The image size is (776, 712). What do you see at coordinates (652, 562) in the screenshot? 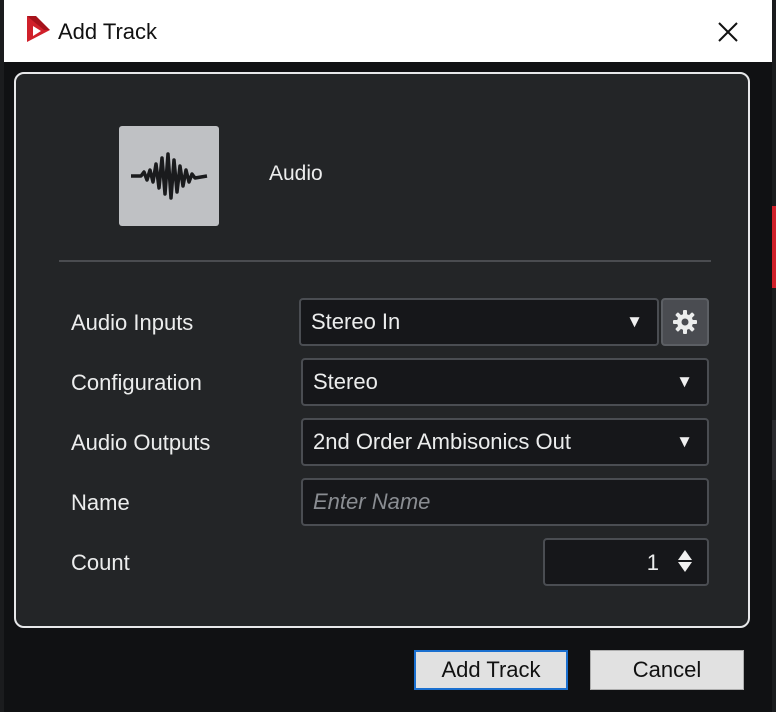
I see `count-value: 1` at bounding box center [652, 562].